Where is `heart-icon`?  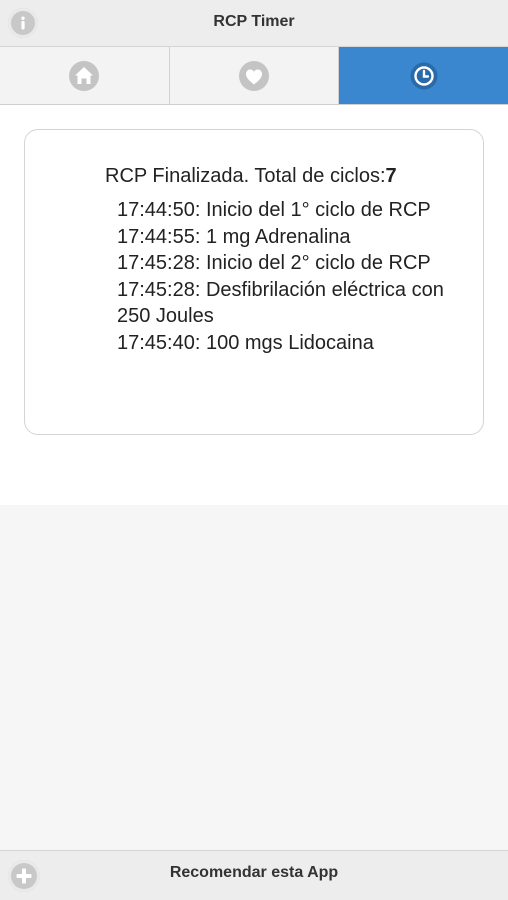 heart-icon is located at coordinates (254, 75).